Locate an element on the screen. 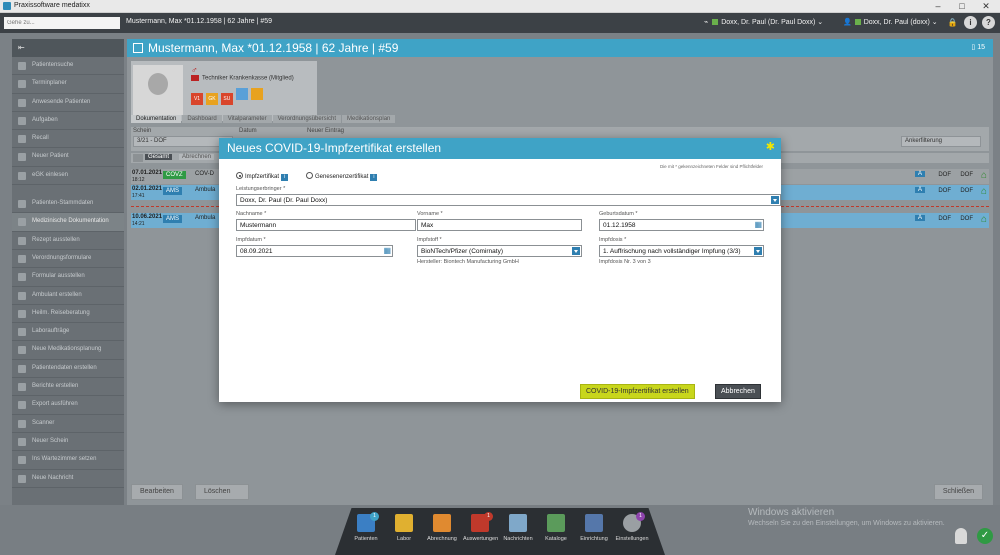 The width and height of the screenshot is (1000, 555). sidebar-item-med-doku: Medizinische Dokumentation is located at coordinates (68, 222).